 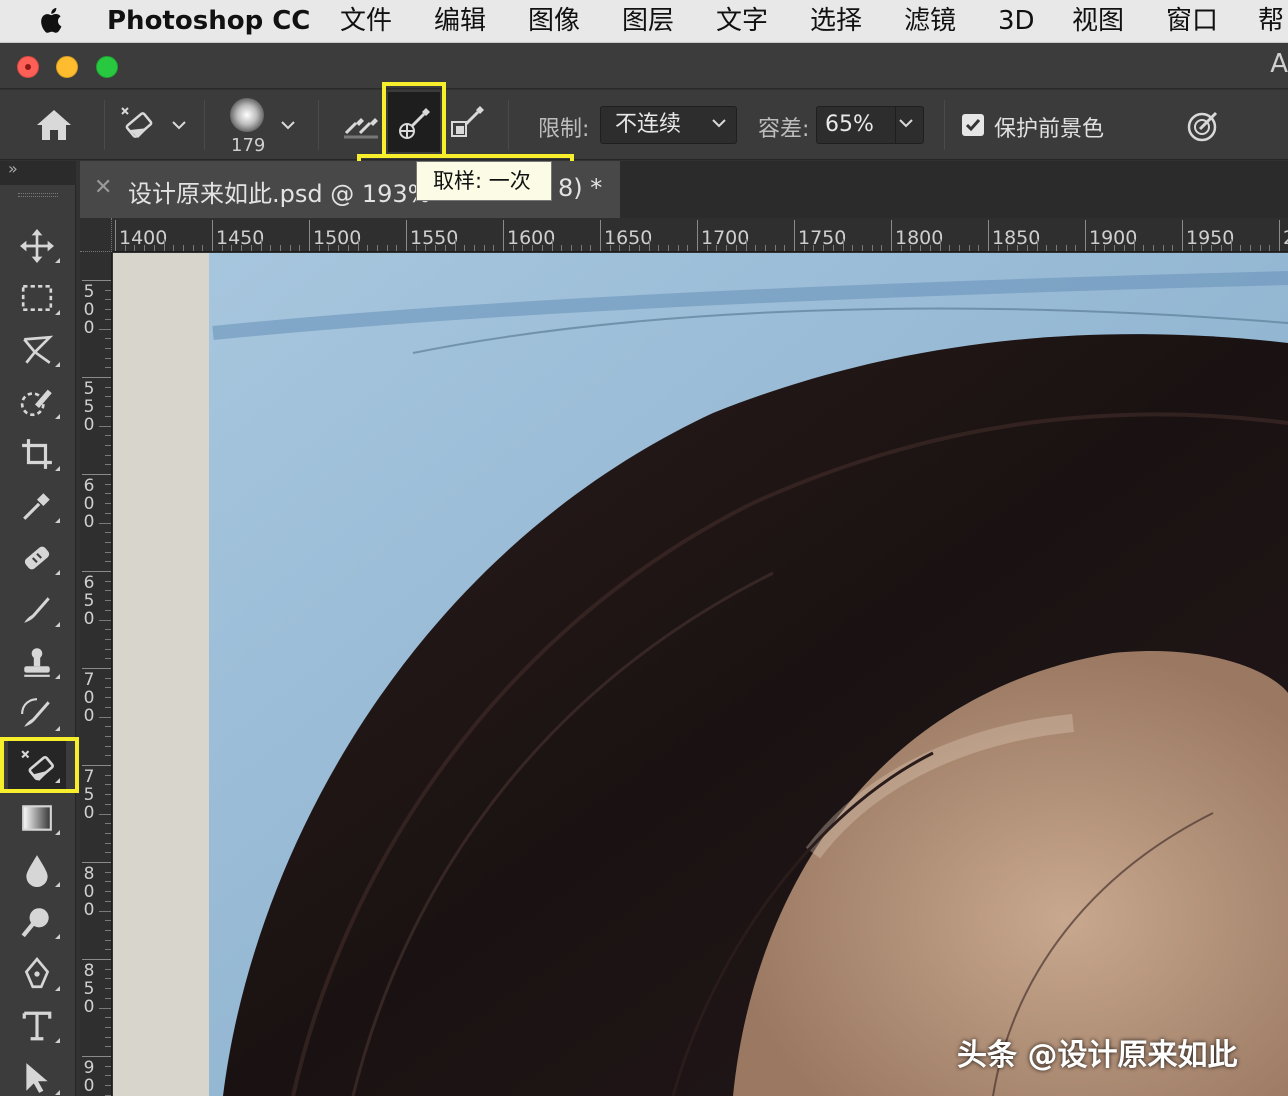 What do you see at coordinates (1097, 1055) in the screenshot?
I see `watermark-text: 头条 @设计原来如此` at bounding box center [1097, 1055].